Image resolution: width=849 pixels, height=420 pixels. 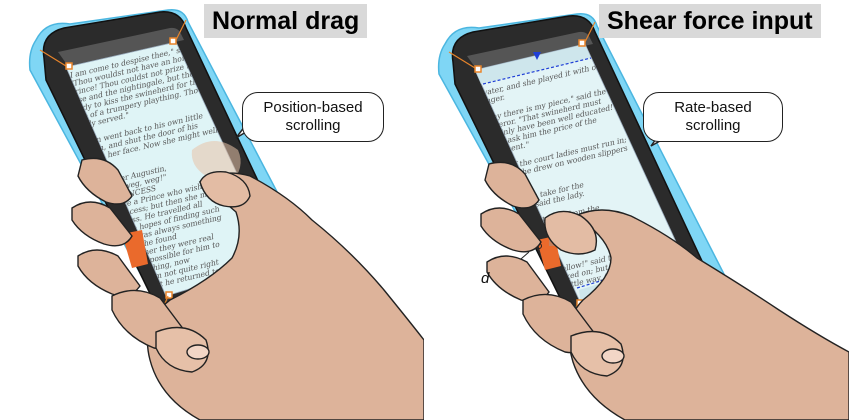 What do you see at coordinates (313, 107) in the screenshot?
I see `bubble-line-1: Position-based` at bounding box center [313, 107].